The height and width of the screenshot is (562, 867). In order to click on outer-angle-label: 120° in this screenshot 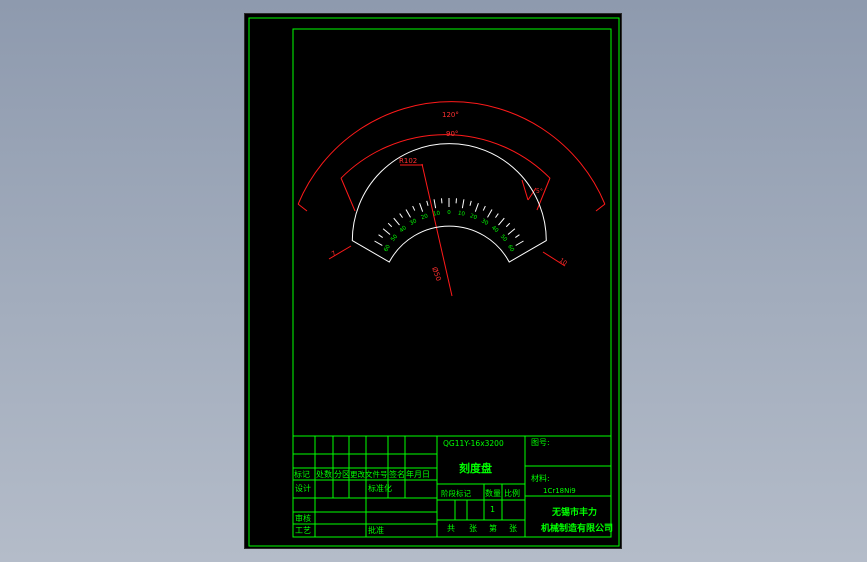, I will do `click(450, 115)`.